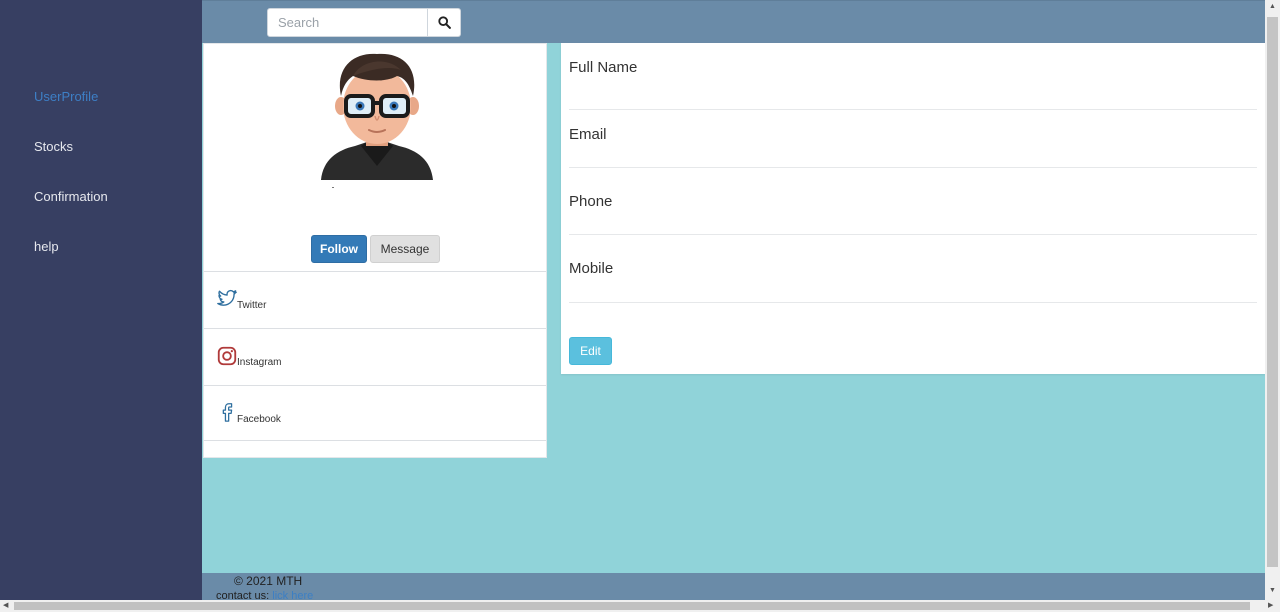 The width and height of the screenshot is (1280, 612). Describe the element at coordinates (227, 356) in the screenshot. I see `instagram-icon` at that location.